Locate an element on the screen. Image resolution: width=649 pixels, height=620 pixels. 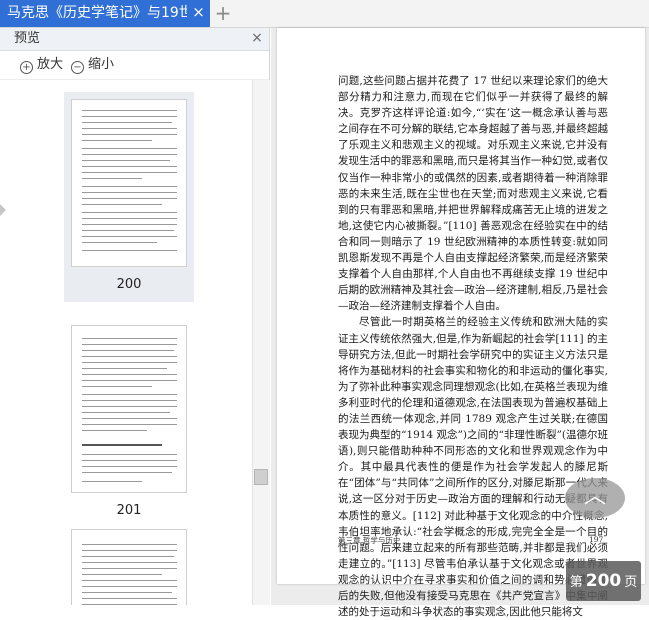
scroll-top-button: ︿ is located at coordinates (595, 498).